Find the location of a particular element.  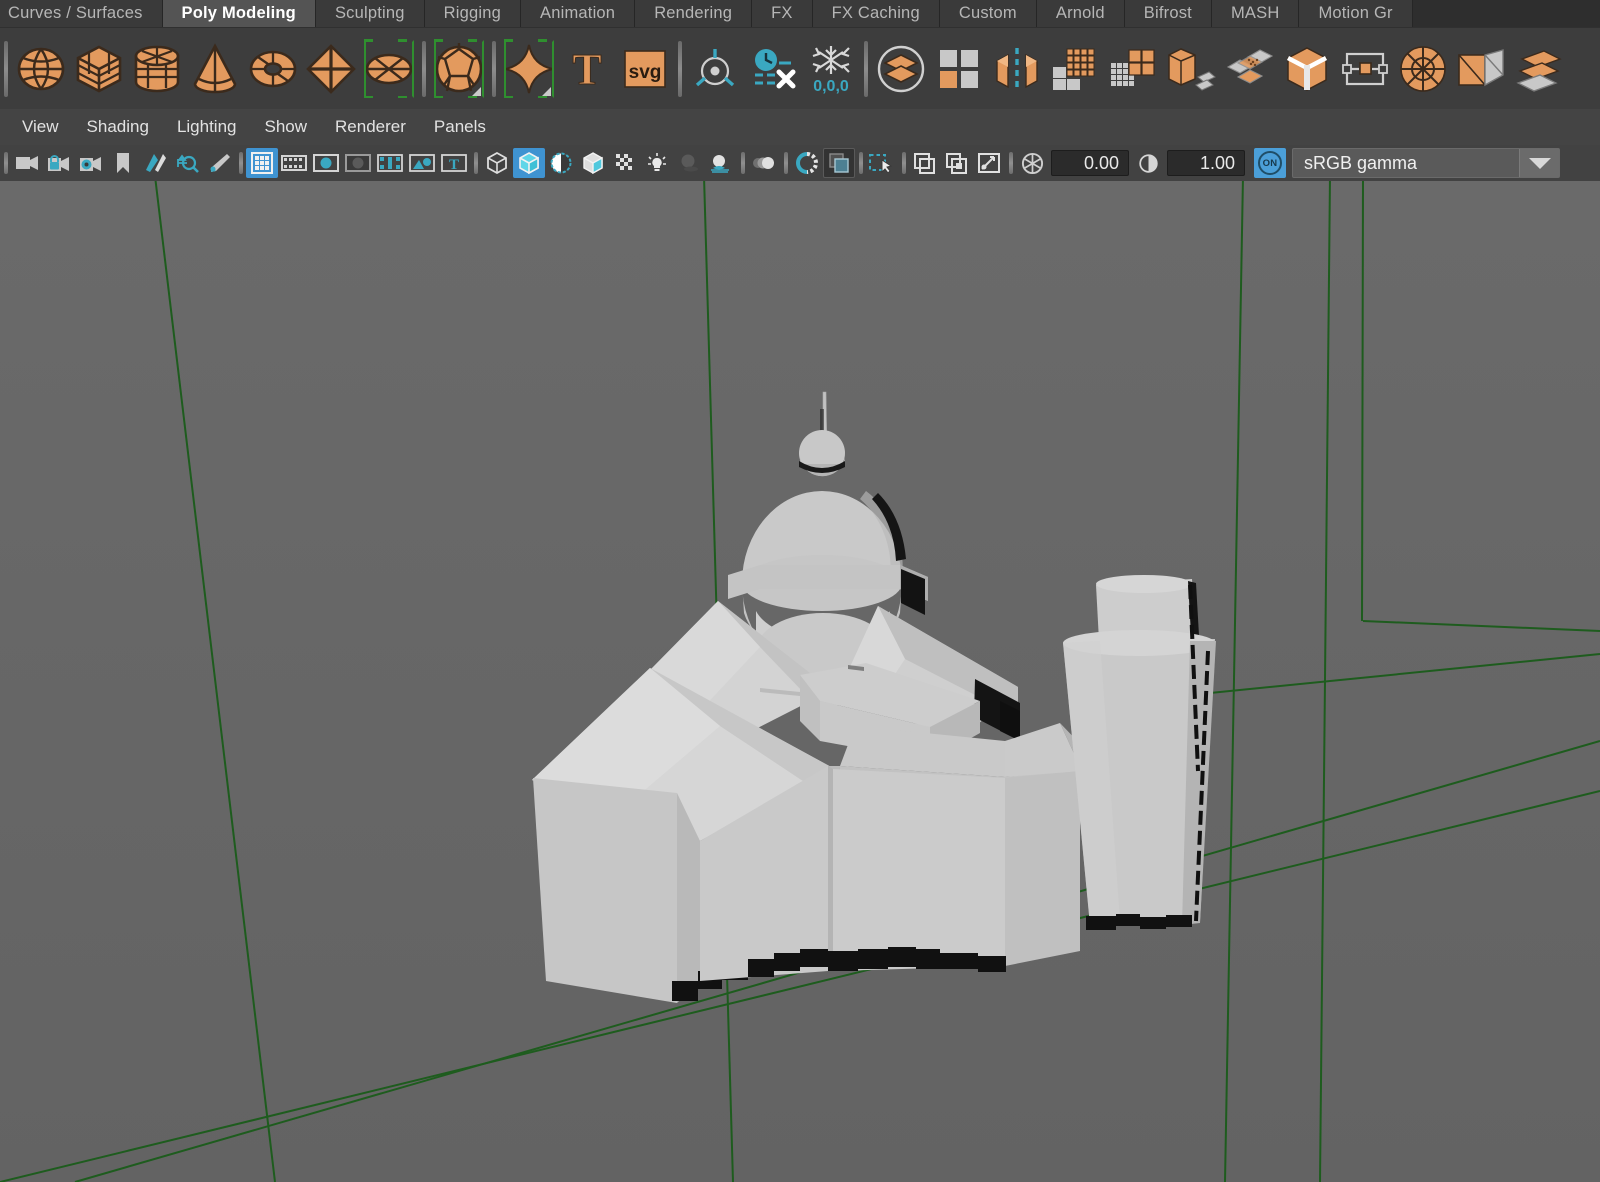

polygon-platonic-icon is located at coordinates (459, 69).